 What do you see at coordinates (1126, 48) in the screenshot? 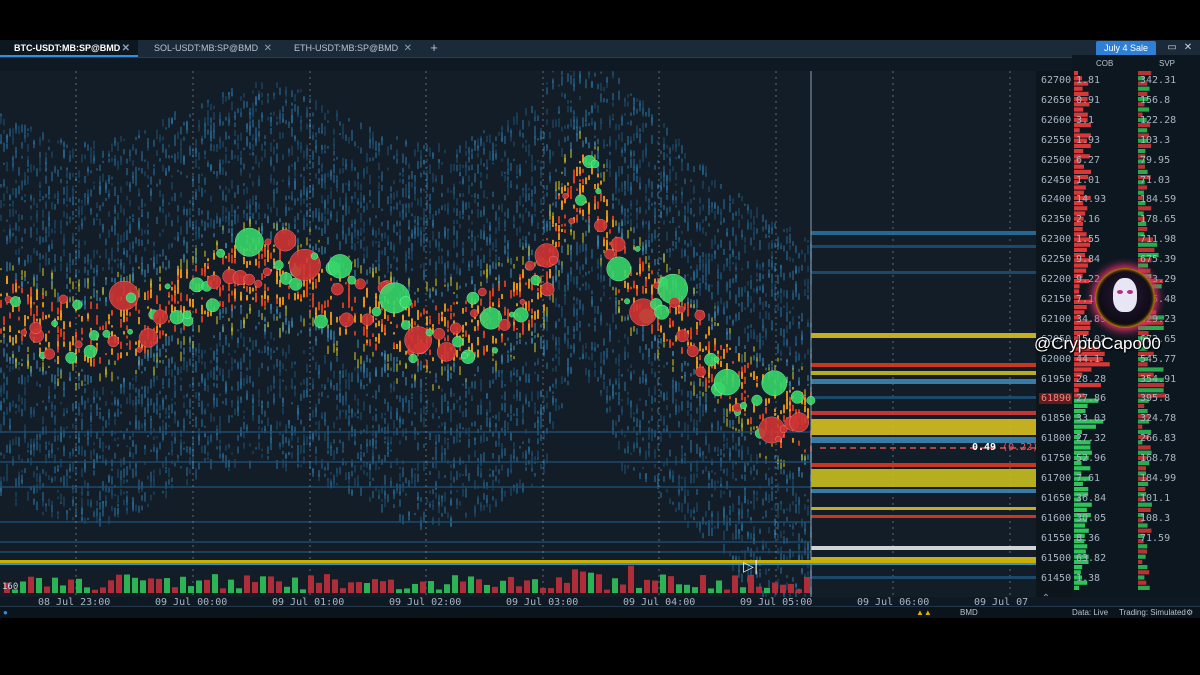
I see `promo-button: July 4 Sale` at bounding box center [1126, 48].